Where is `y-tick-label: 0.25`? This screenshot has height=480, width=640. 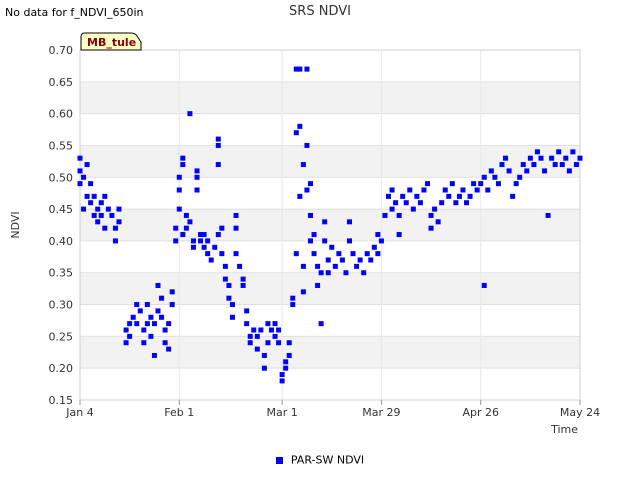 y-tick-label: 0.25 is located at coordinates (61, 336).